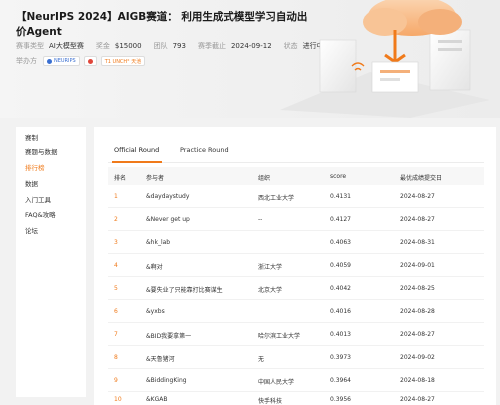 The height and width of the screenshot is (405, 500). What do you see at coordinates (421, 177) in the screenshot?
I see `col-best-date: 最优成绩提交日` at bounding box center [421, 177].